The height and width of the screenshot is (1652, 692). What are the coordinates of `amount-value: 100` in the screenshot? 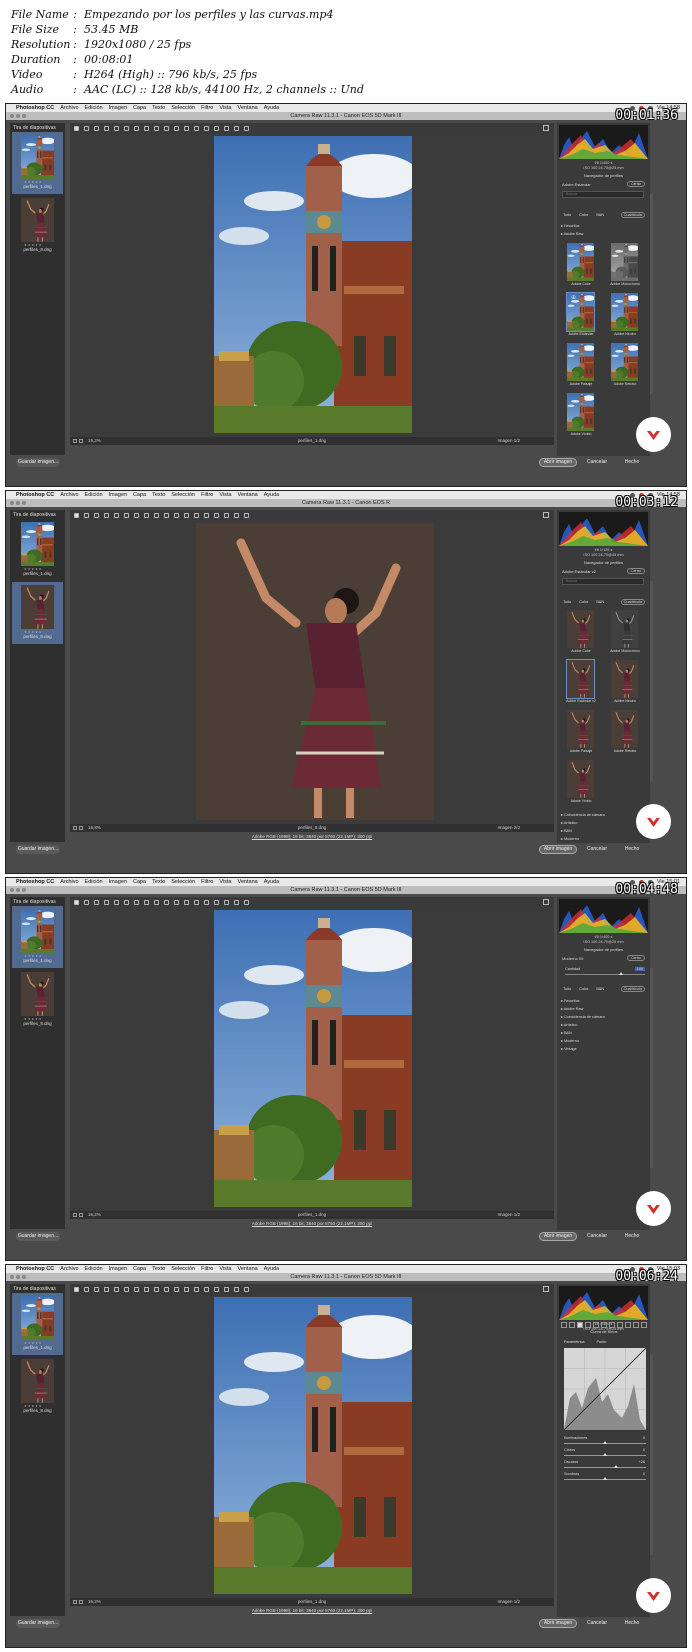 It's located at (639, 969).